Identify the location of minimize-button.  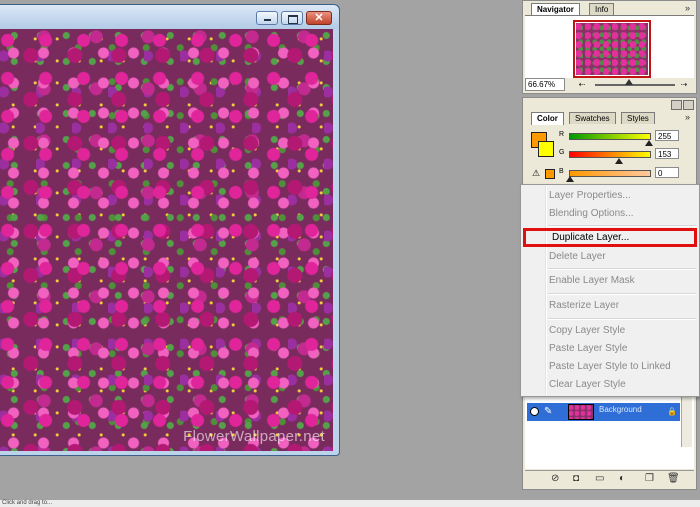
(267, 18).